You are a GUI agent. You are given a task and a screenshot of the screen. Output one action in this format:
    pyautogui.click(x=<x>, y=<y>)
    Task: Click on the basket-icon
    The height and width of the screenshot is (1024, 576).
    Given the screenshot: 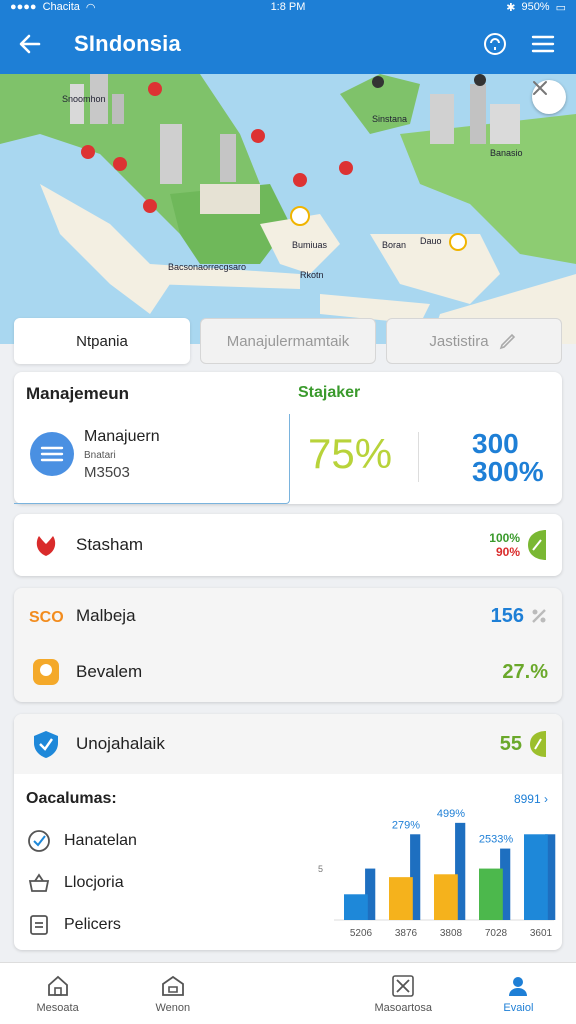 What is the action you would take?
    pyautogui.click(x=39, y=883)
    